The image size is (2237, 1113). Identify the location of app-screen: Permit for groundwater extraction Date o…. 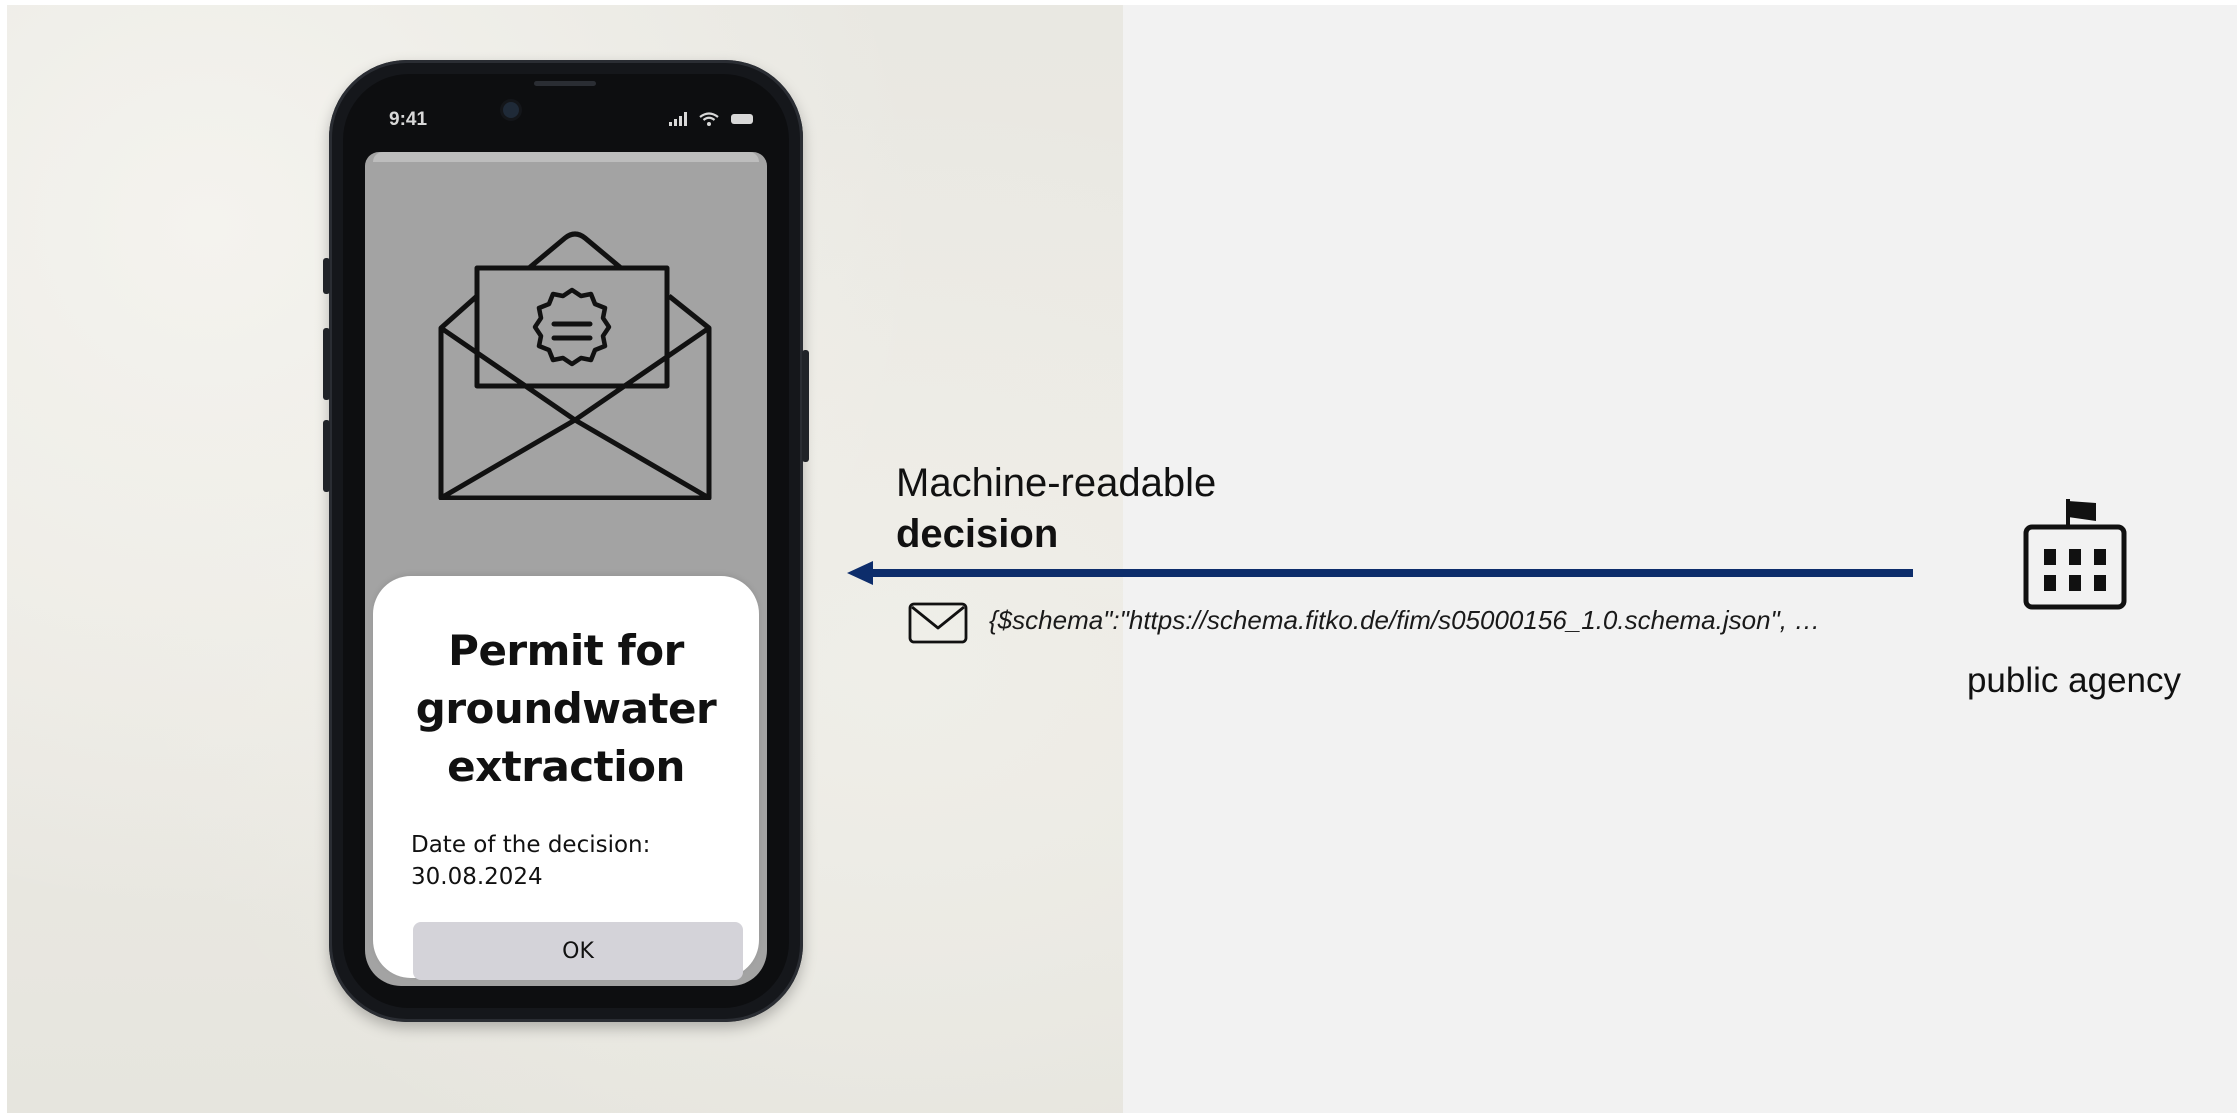
(566, 569).